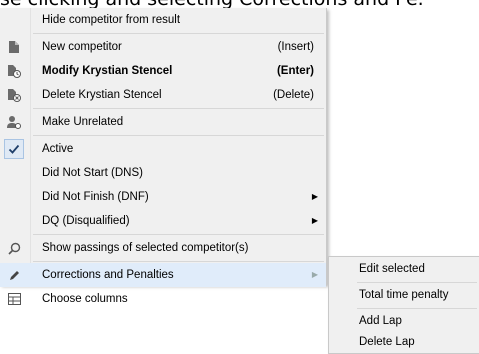 Image resolution: width=479 pixels, height=354 pixels. I want to click on menu-item-hide-competitor: Hide competitor from result, so click(163, 20).